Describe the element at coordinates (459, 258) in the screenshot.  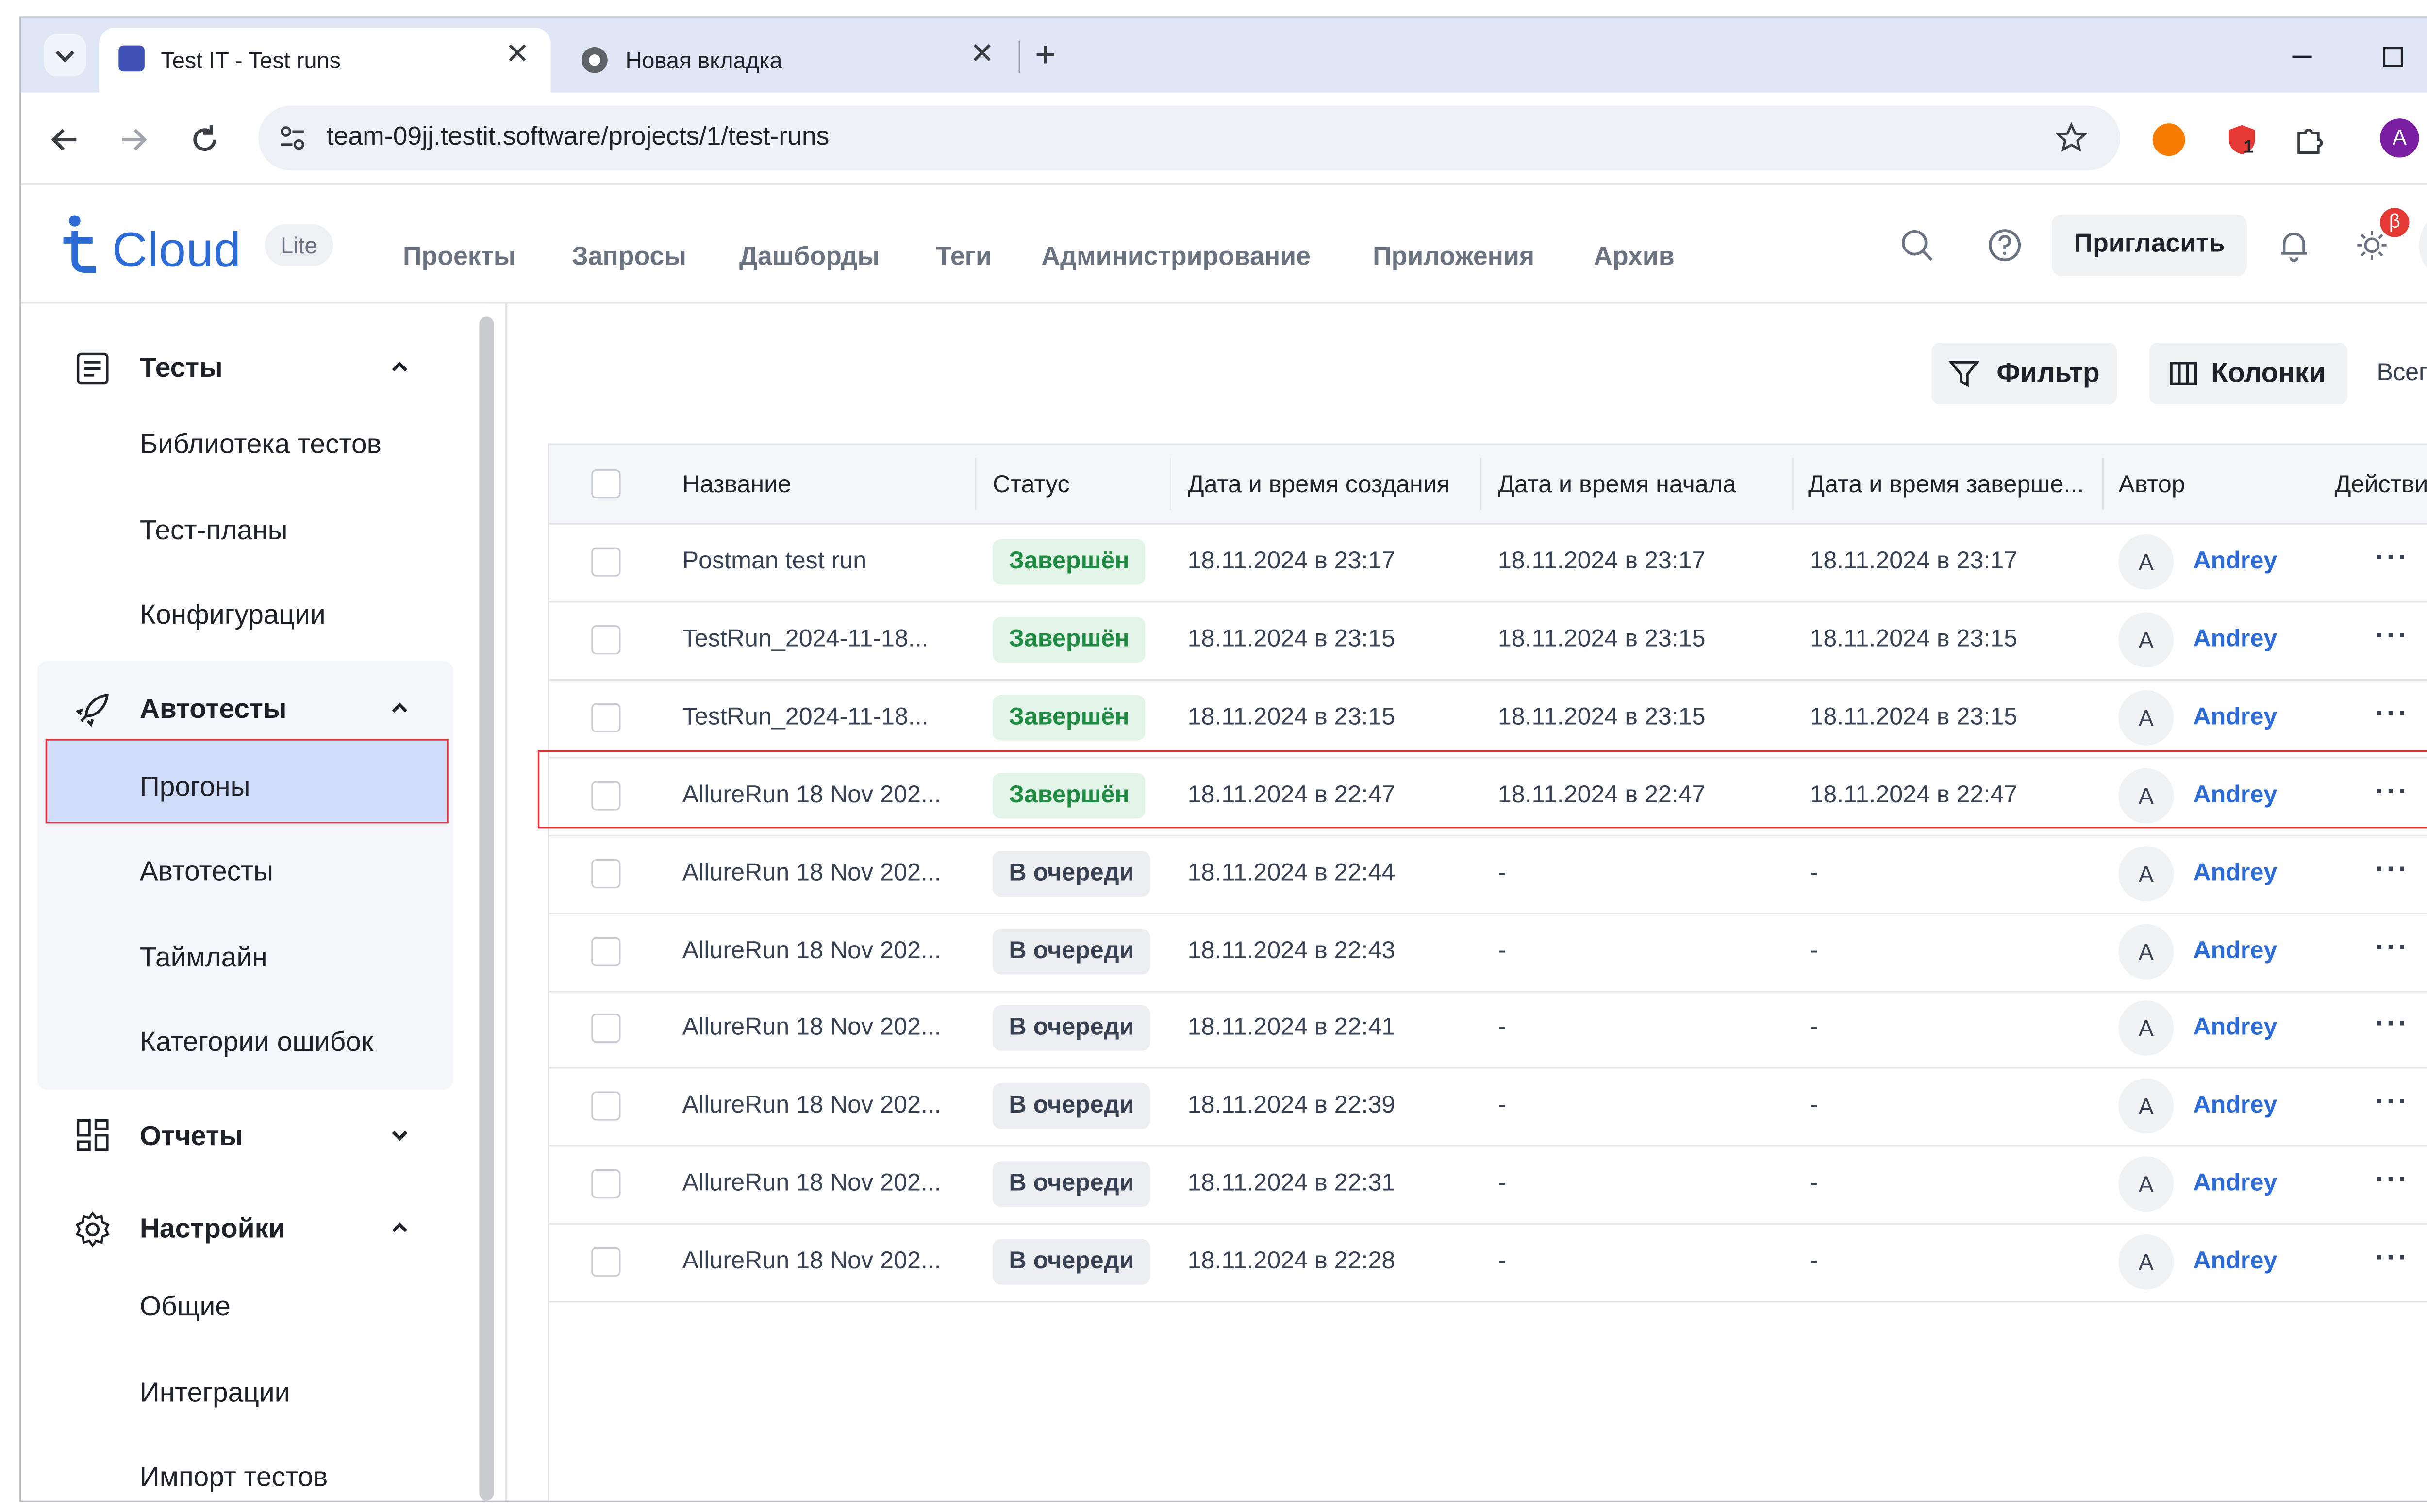
I see `nav-projects: Проекты` at that location.